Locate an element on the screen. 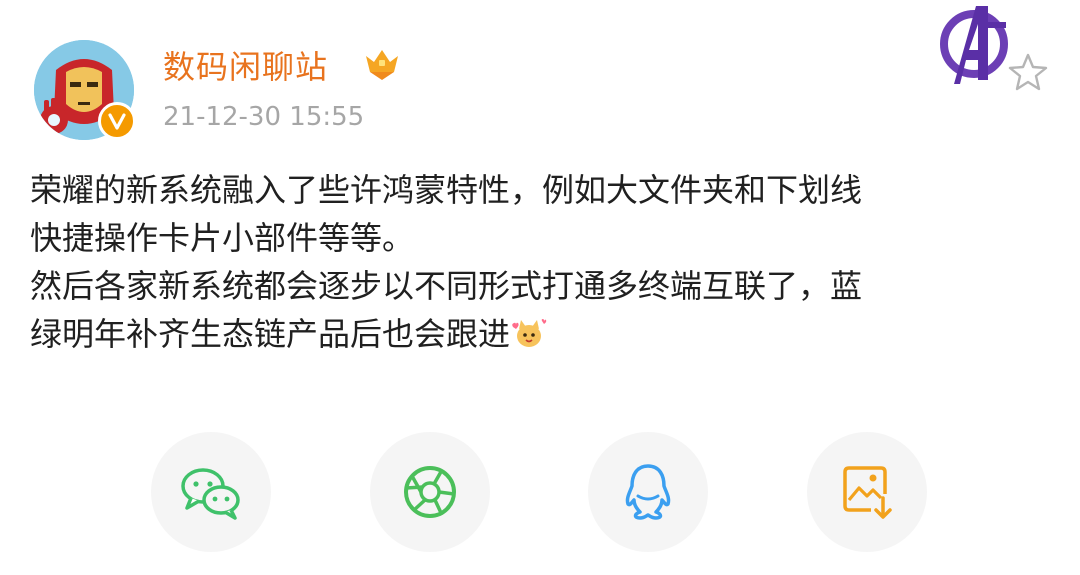 The image size is (1080, 575). moments-icon is located at coordinates (430, 492).